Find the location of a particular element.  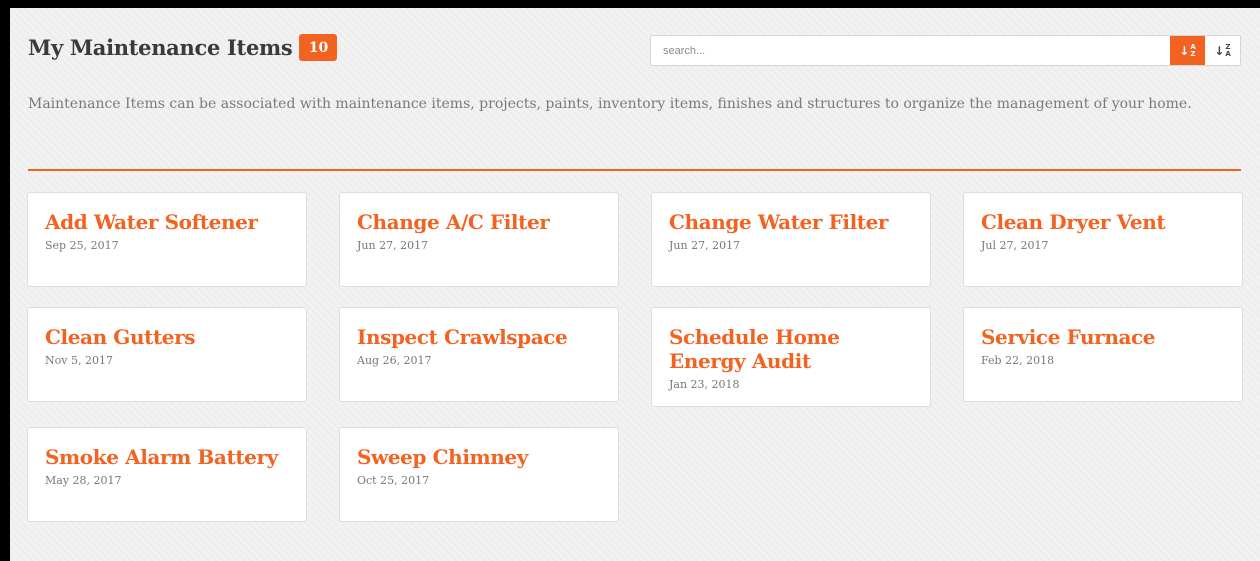

item-count-badge: 10 is located at coordinates (318, 47).